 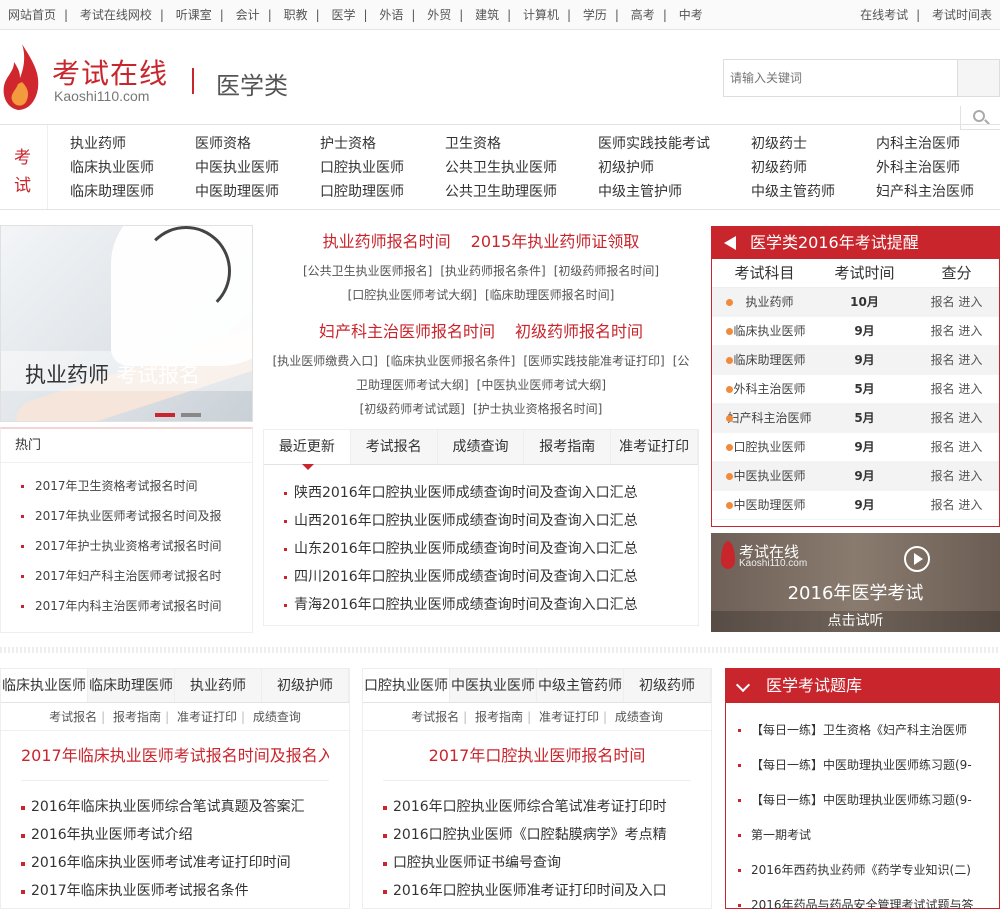 I want to click on exam-link: 外科主治医师, so click(x=938, y=168).